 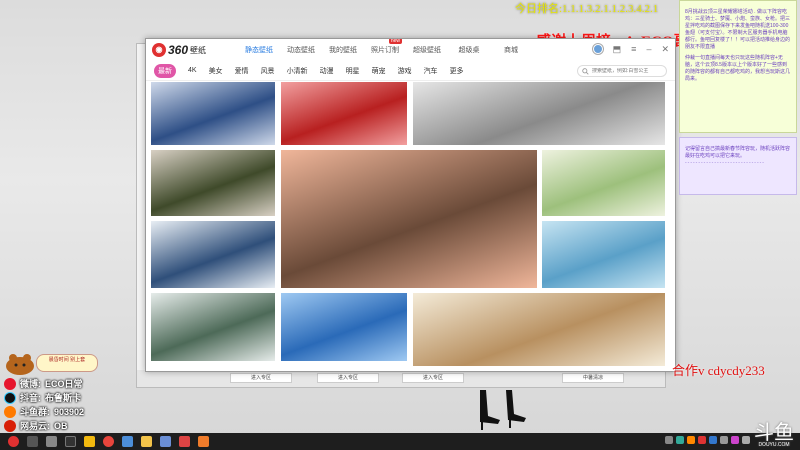 I want to click on note-dashes: ------------------------------, so click(x=725, y=163).